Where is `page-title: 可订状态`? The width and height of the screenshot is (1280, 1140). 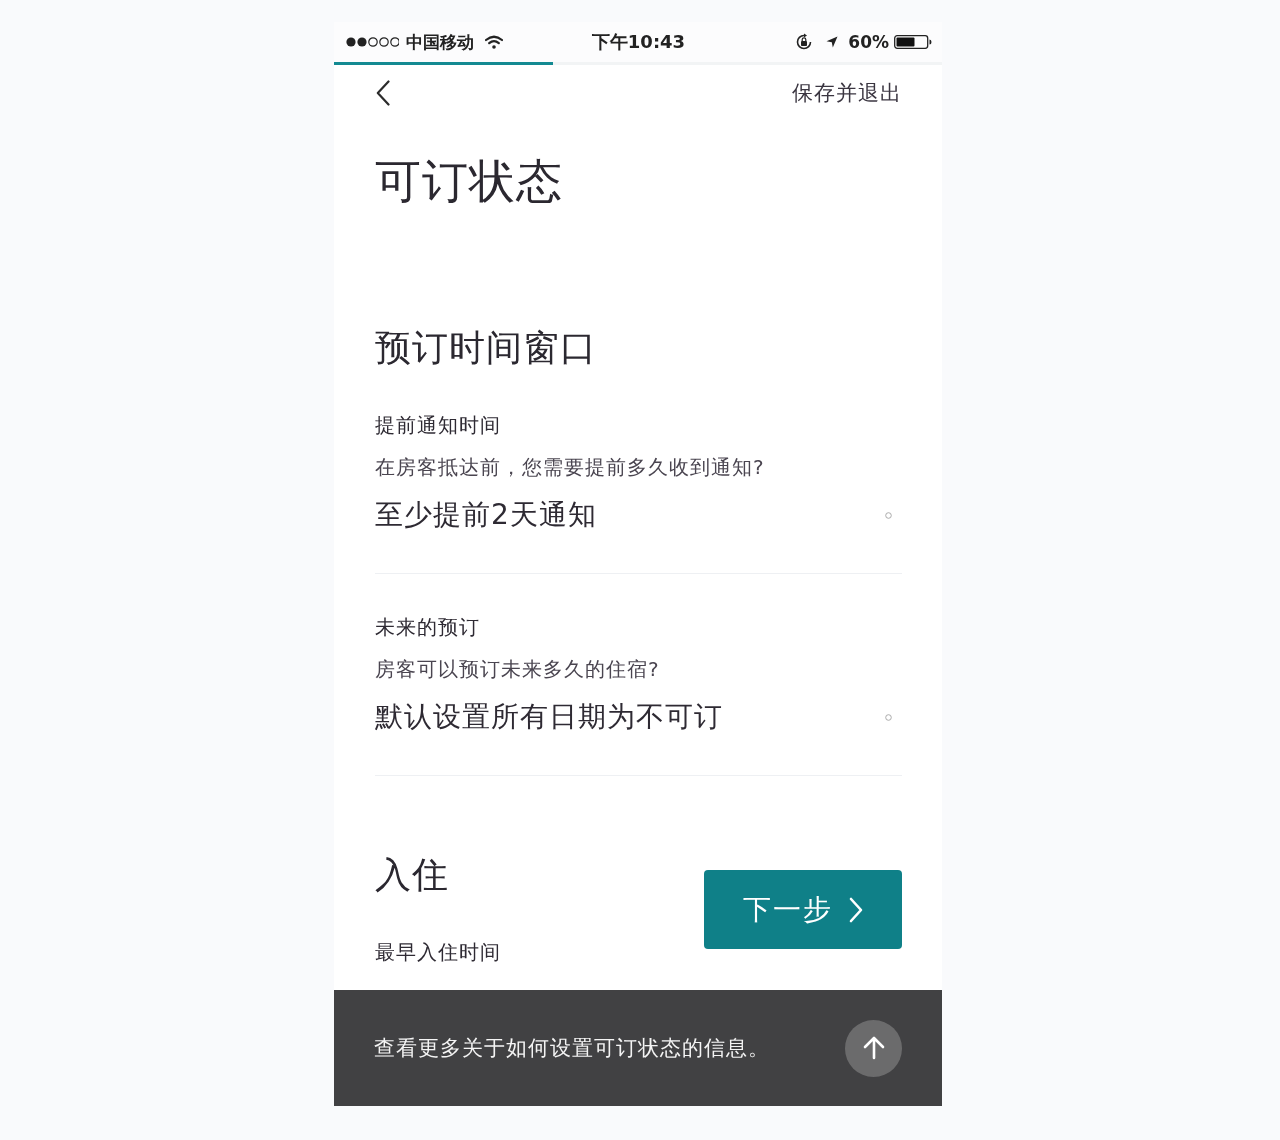 page-title: 可订状态 is located at coordinates (469, 181).